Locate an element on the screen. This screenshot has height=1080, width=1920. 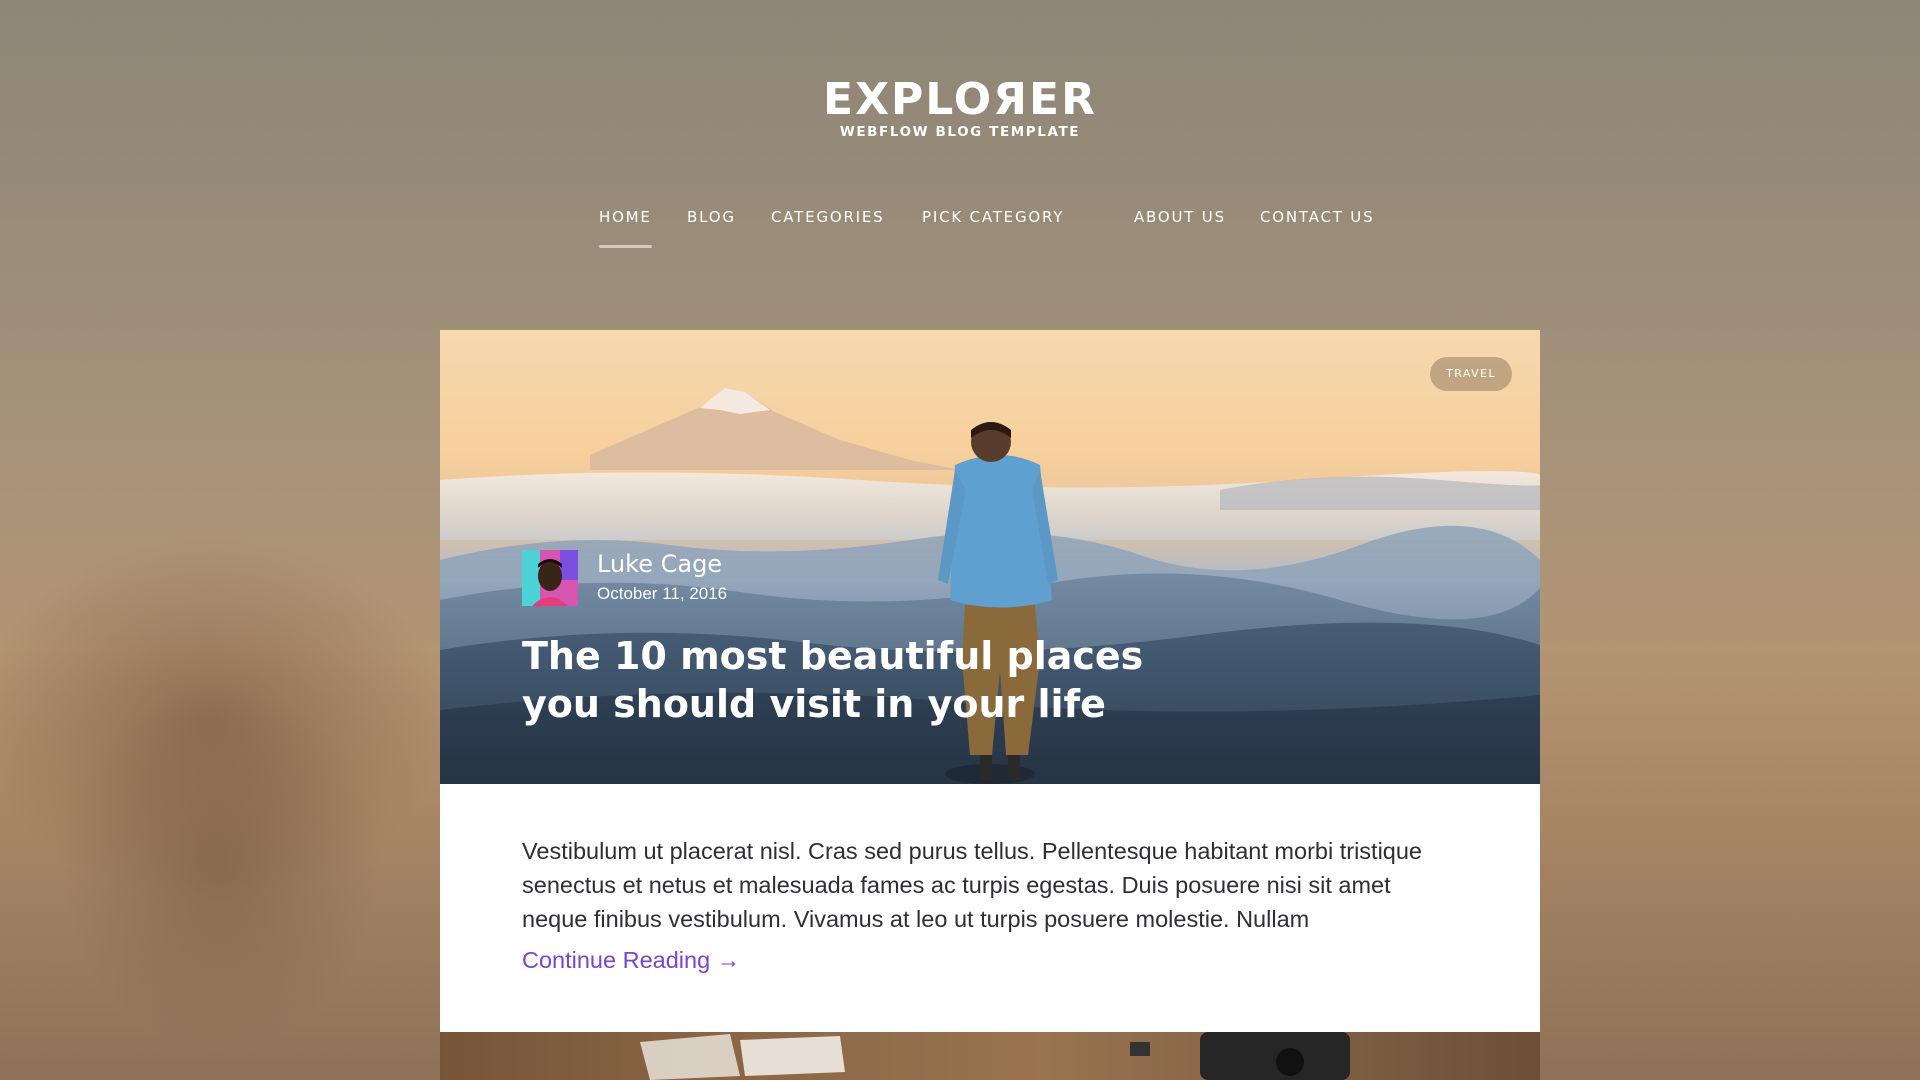
brand-logo: EXPLOЯER WEBFLOW BLOG TEMPLATE is located at coordinates (960, 107).